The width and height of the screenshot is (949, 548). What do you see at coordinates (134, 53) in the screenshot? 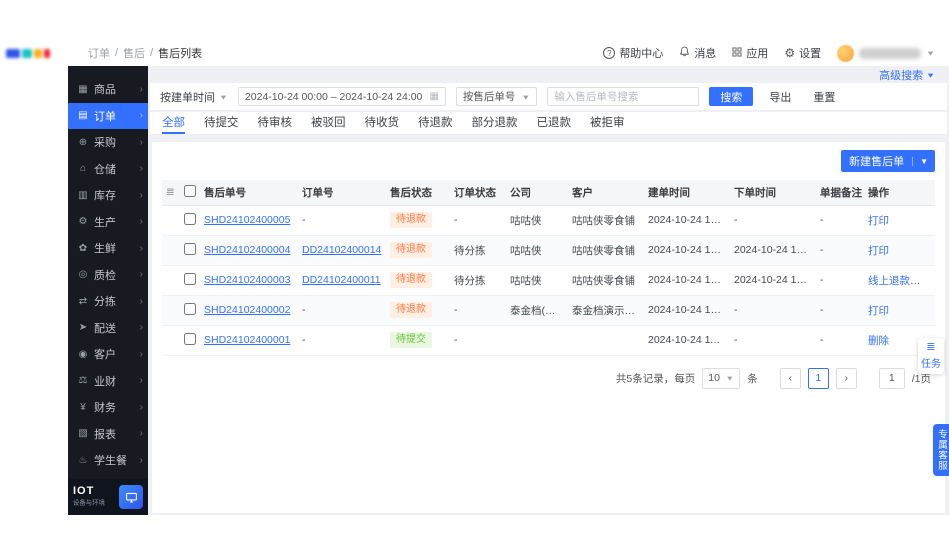
I see `breadcrumb-item: 售后` at bounding box center [134, 53].